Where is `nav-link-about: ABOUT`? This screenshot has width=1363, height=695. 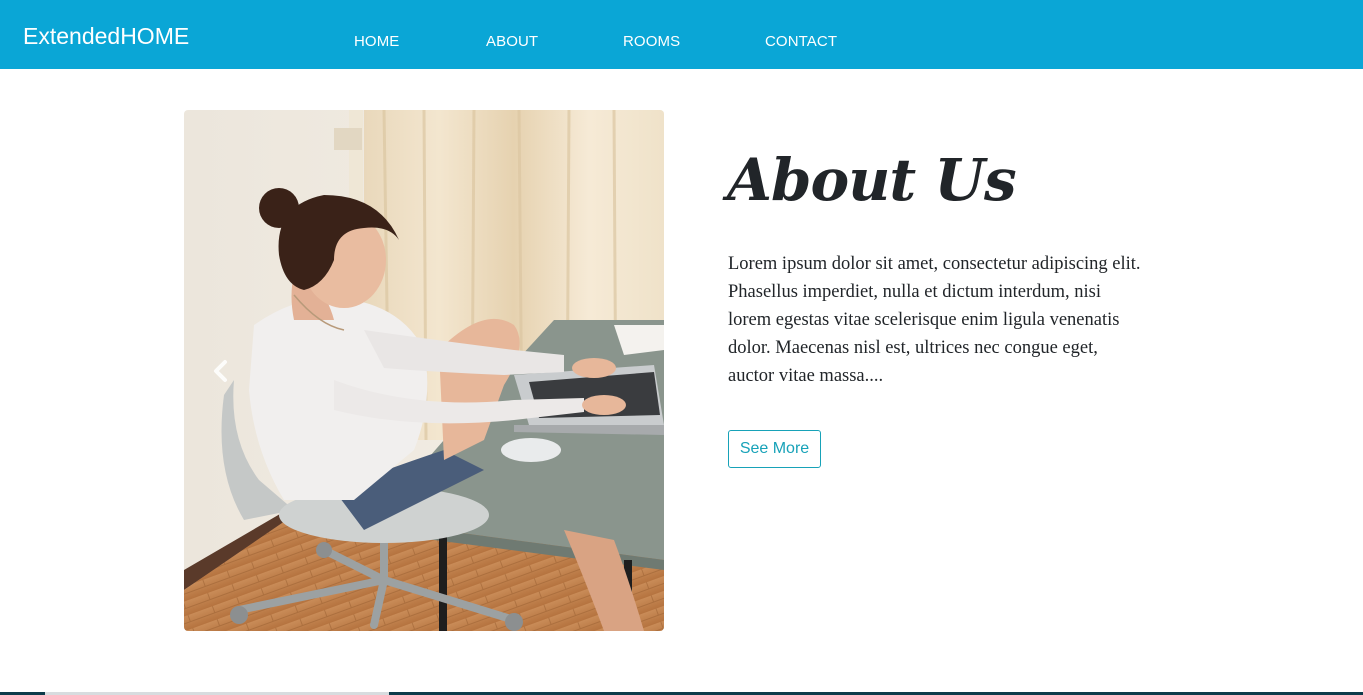
nav-link-about: ABOUT is located at coordinates (512, 42).